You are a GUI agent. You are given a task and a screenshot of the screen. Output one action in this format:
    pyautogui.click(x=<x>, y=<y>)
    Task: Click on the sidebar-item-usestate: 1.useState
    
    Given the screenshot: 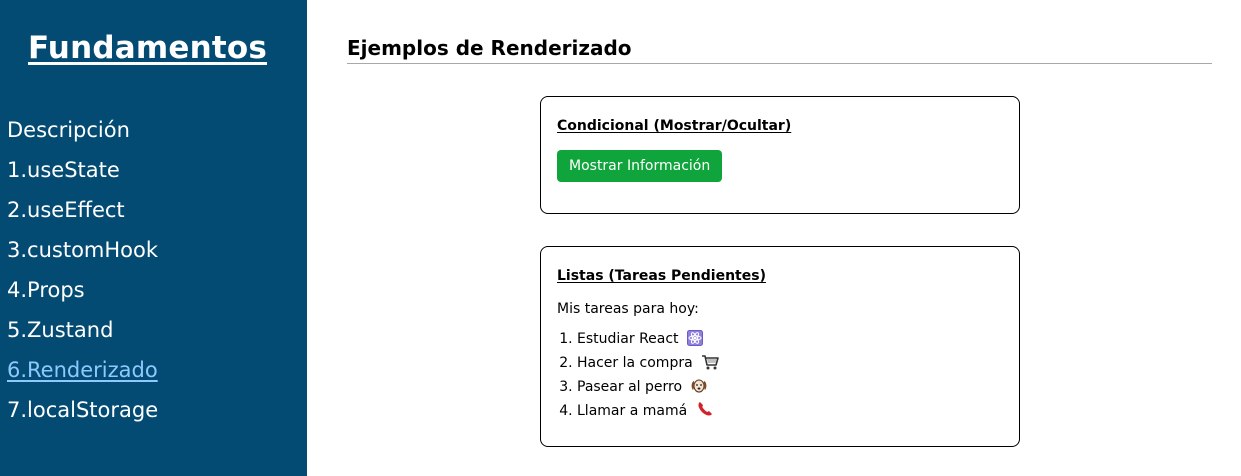 What is the action you would take?
    pyautogui.click(x=82, y=170)
    